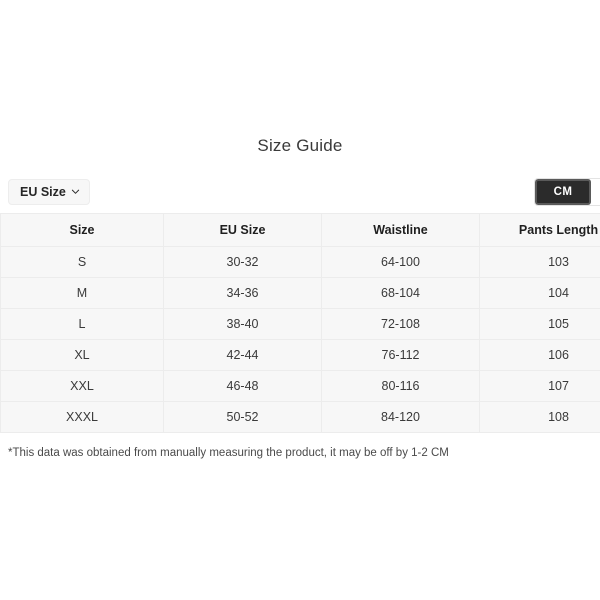 Image resolution: width=600 pixels, height=600 pixels. I want to click on table-row: XXXL 50-52 84-120 108, so click(300, 417).